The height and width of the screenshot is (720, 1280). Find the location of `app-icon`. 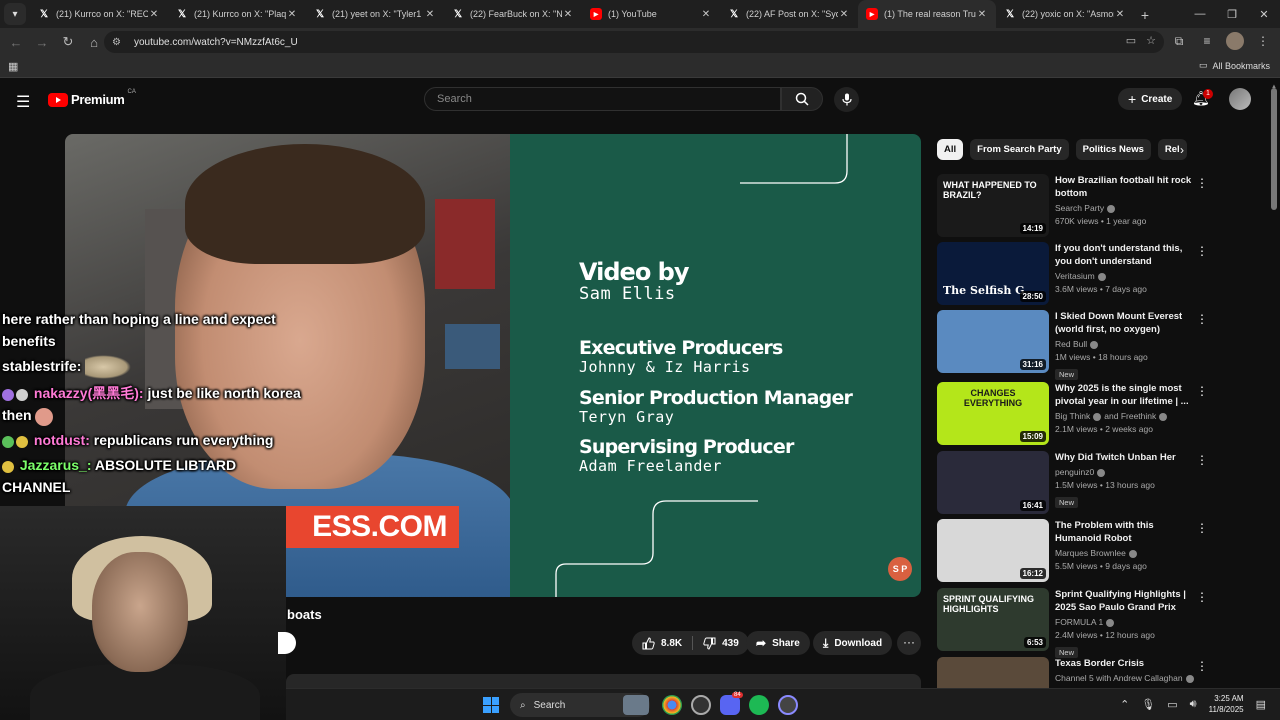

app-icon is located at coordinates (788, 705).